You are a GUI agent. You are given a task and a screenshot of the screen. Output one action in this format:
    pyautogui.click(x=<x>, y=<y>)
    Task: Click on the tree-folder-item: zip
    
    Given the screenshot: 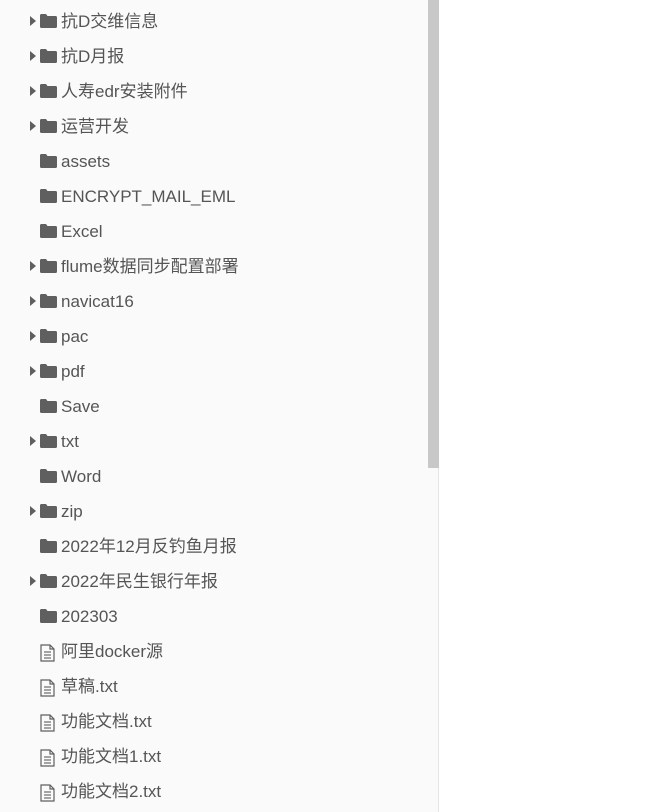 What is the action you would take?
    pyautogui.click(x=214, y=512)
    